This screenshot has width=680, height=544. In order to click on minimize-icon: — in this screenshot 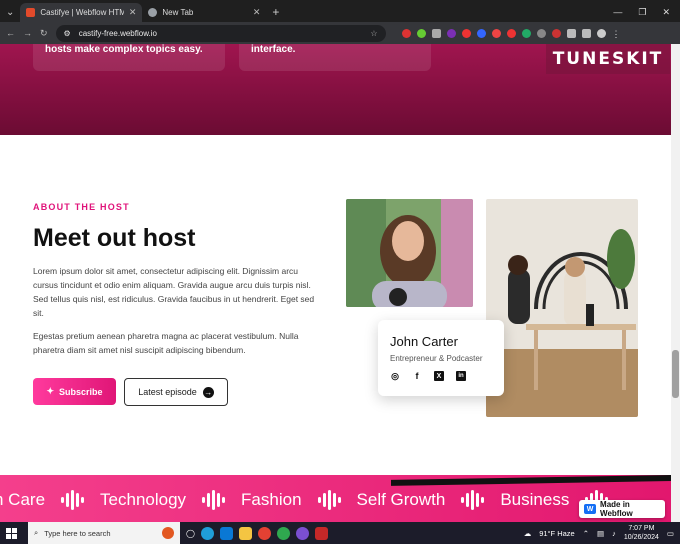, I will do `click(617, 12)`.